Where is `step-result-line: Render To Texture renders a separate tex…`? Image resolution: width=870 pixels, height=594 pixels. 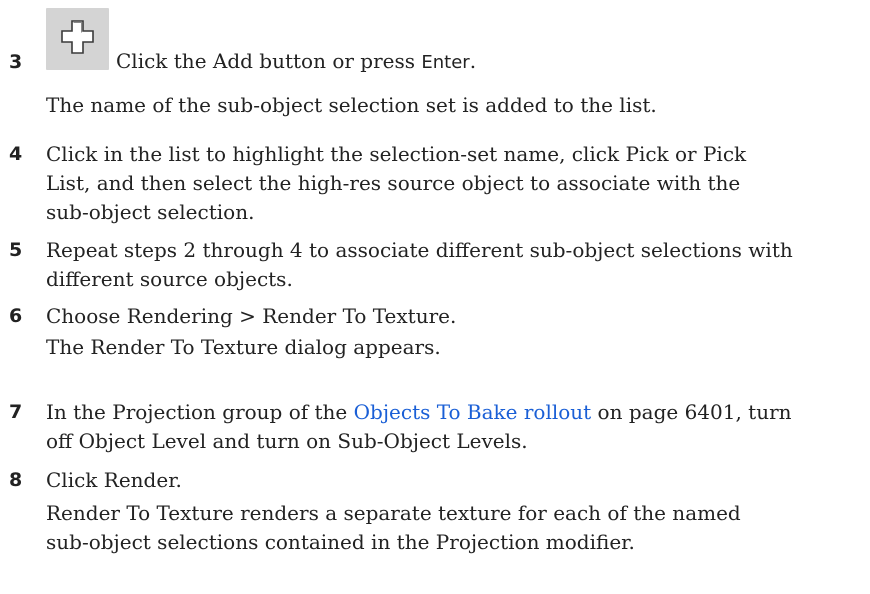 step-result-line: Render To Texture renders a separate tex… is located at coordinates (393, 513).